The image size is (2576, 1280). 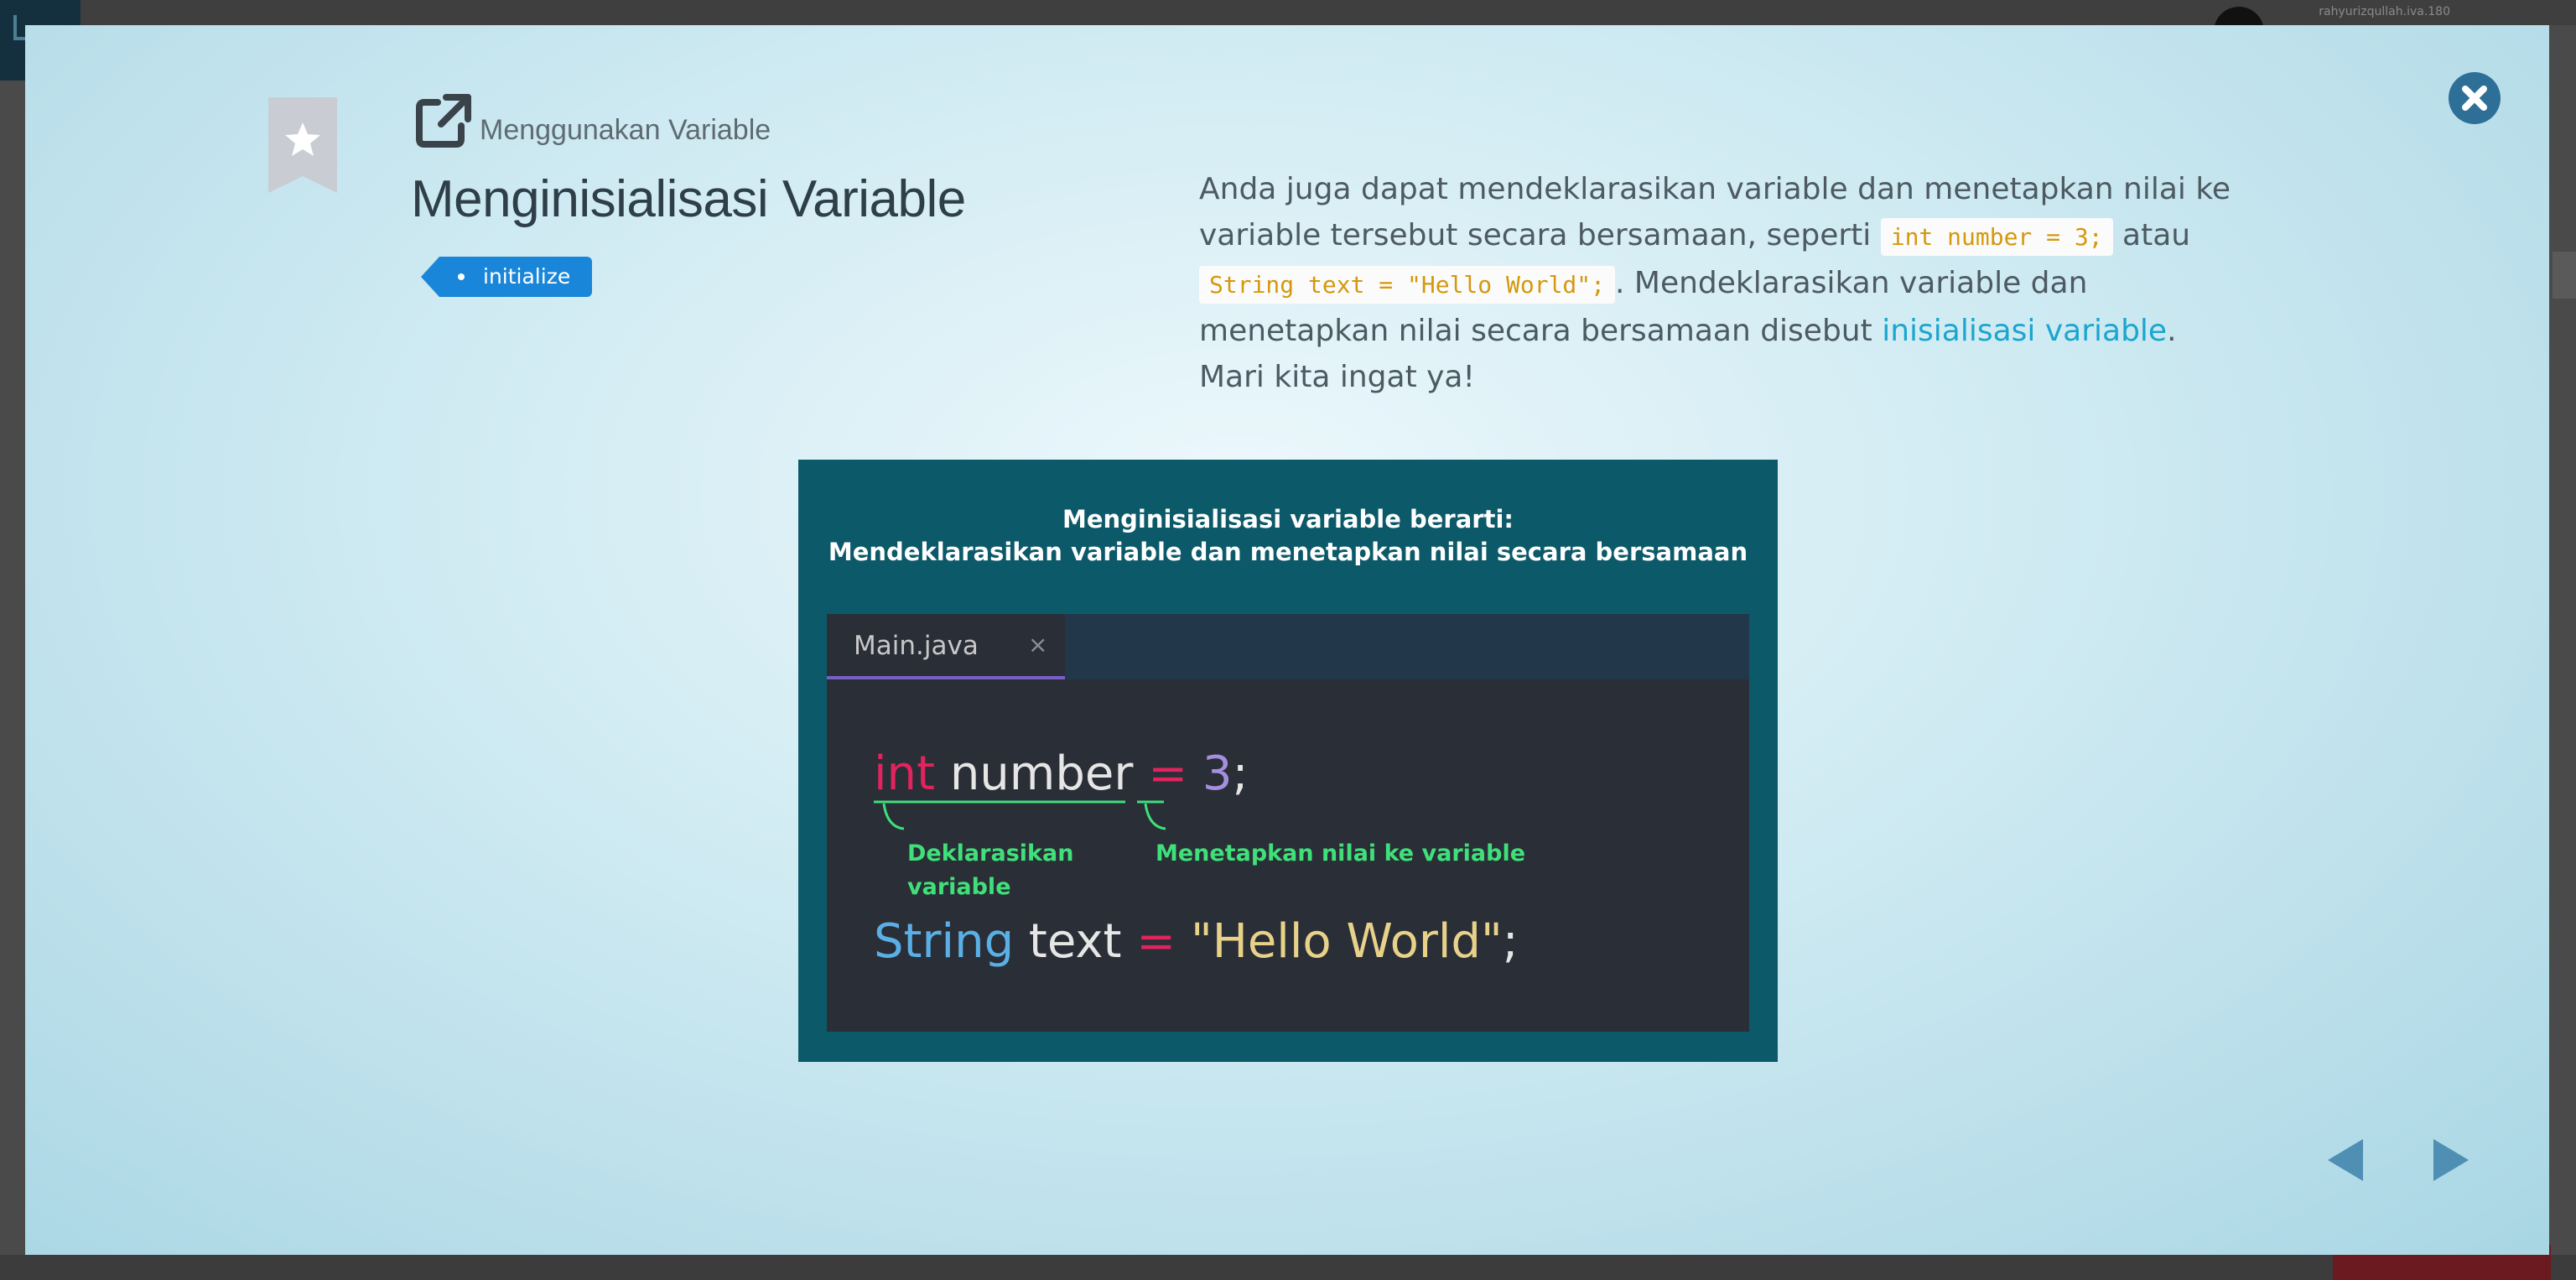 What do you see at coordinates (2024, 331) in the screenshot?
I see `glossary-link: inisialisasi variable` at bounding box center [2024, 331].